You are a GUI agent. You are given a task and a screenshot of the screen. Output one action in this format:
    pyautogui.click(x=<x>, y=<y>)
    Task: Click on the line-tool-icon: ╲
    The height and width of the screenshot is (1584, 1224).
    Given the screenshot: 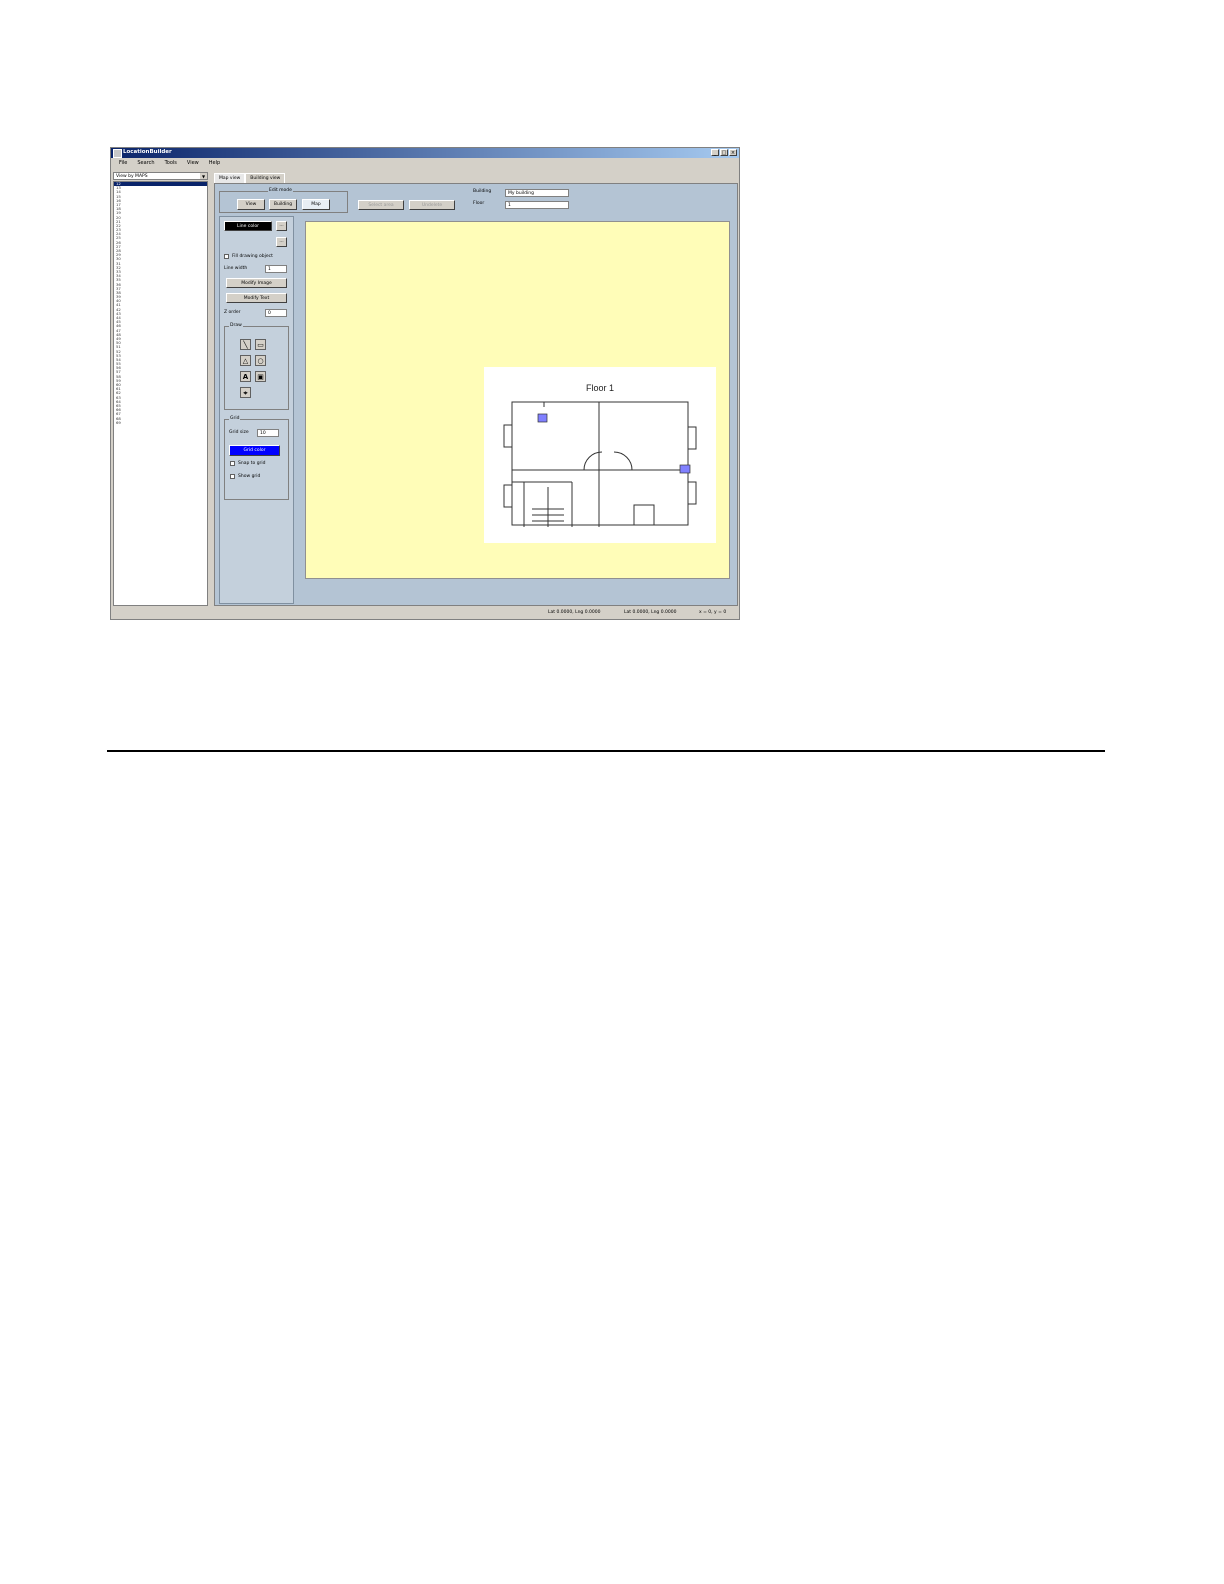 What is the action you would take?
    pyautogui.click(x=245, y=344)
    